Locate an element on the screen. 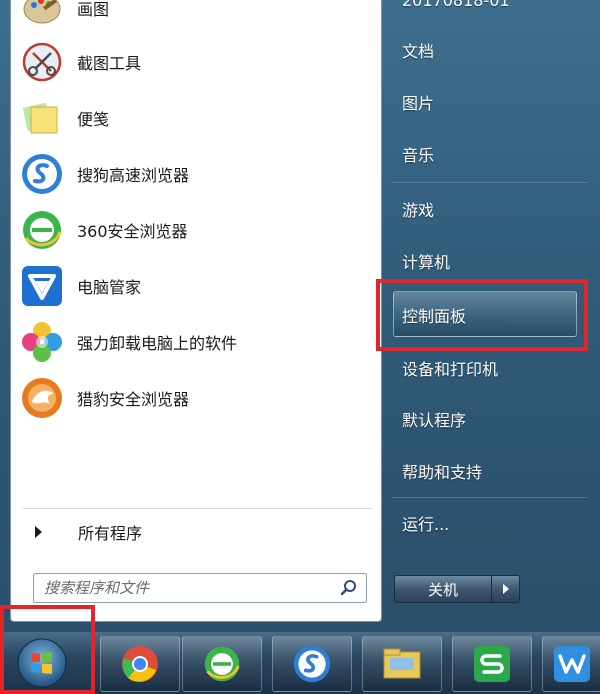 The width and height of the screenshot is (600, 694). search-icon is located at coordinates (349, 588).